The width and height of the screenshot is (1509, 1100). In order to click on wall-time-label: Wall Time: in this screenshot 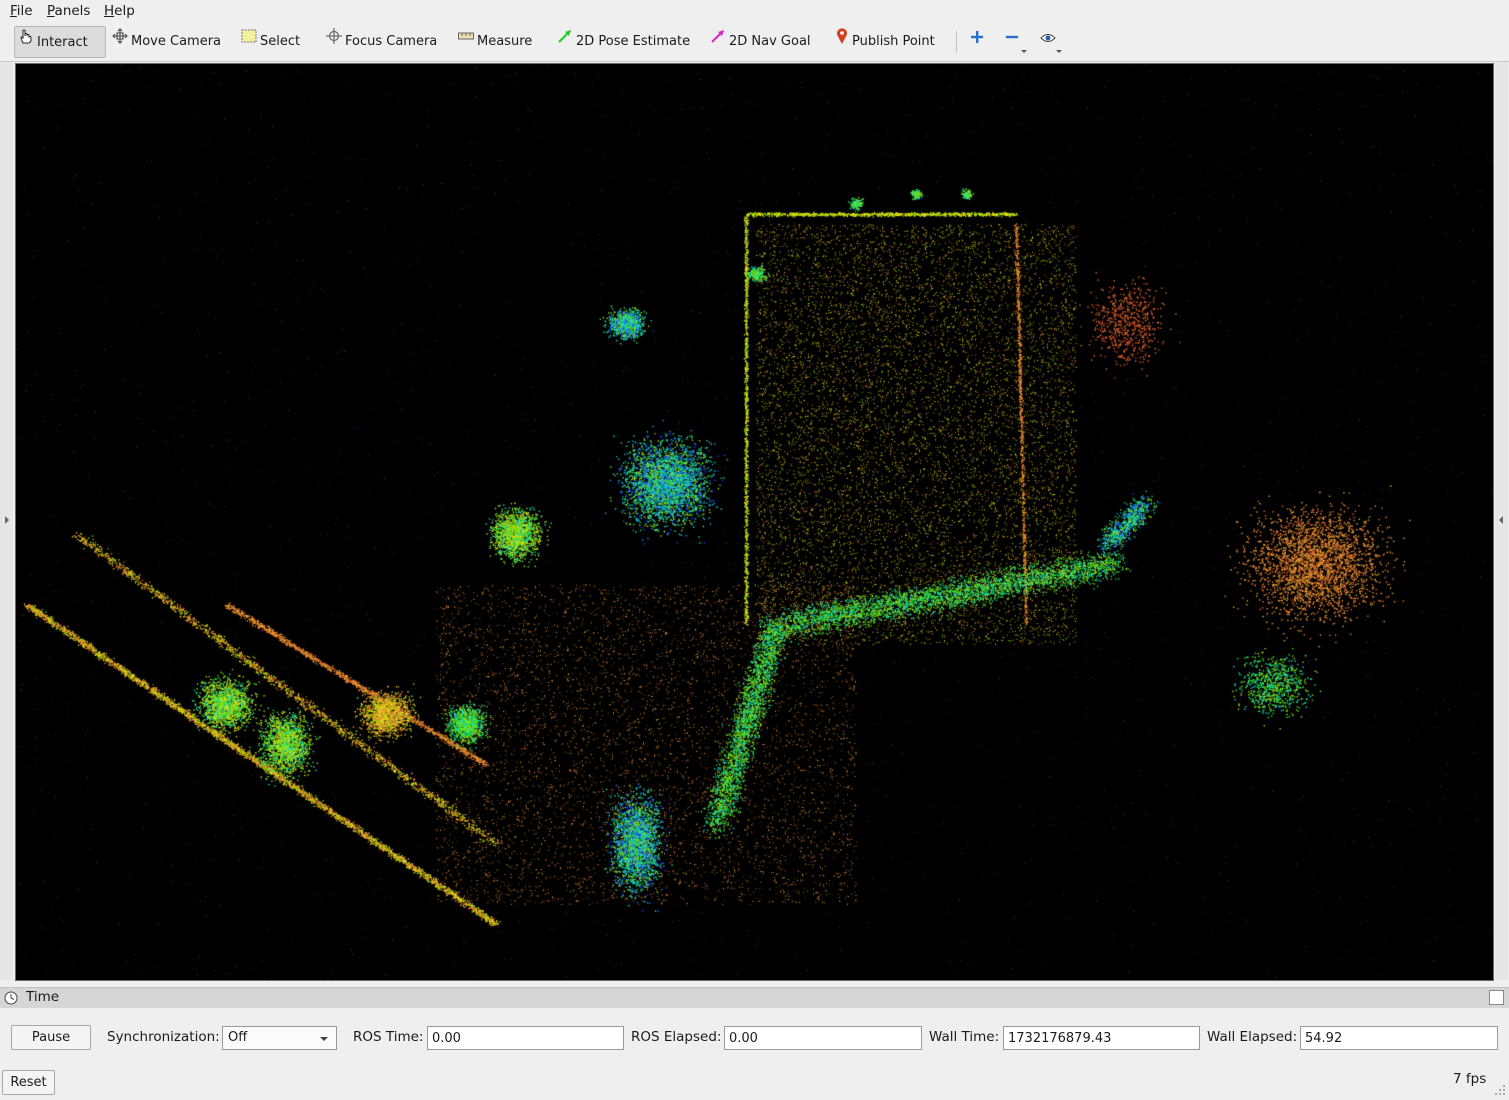, I will do `click(964, 1037)`.